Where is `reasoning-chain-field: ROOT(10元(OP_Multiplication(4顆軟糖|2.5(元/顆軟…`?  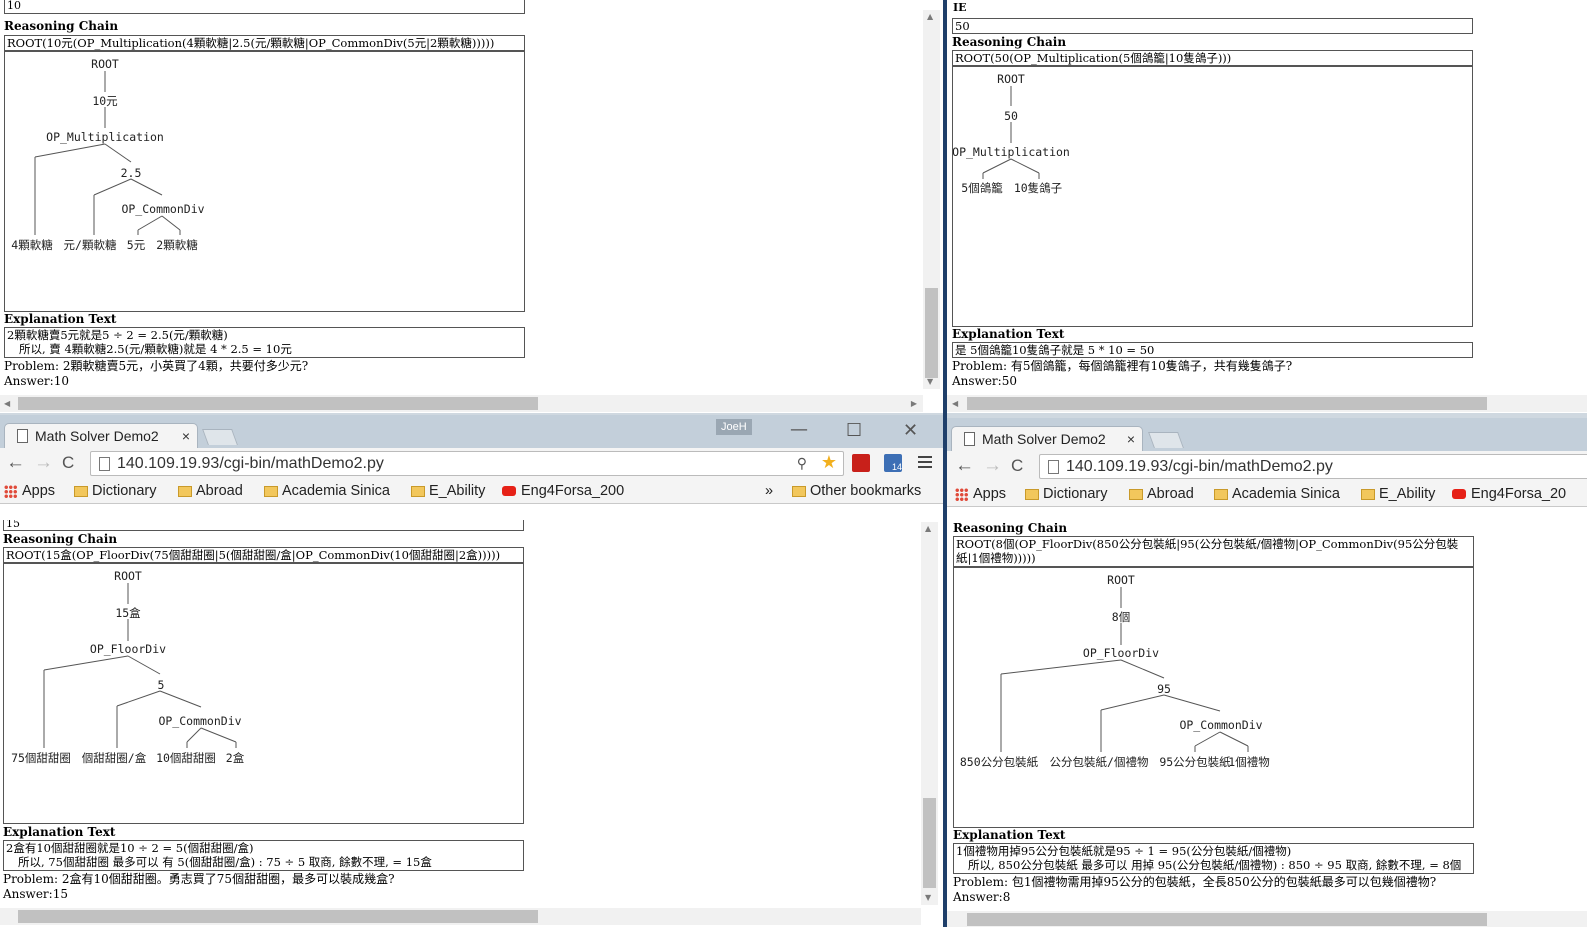
reasoning-chain-field: ROOT(10元(OP_Multiplication(4顆軟糖|2.5(元/顆軟… is located at coordinates (264, 43).